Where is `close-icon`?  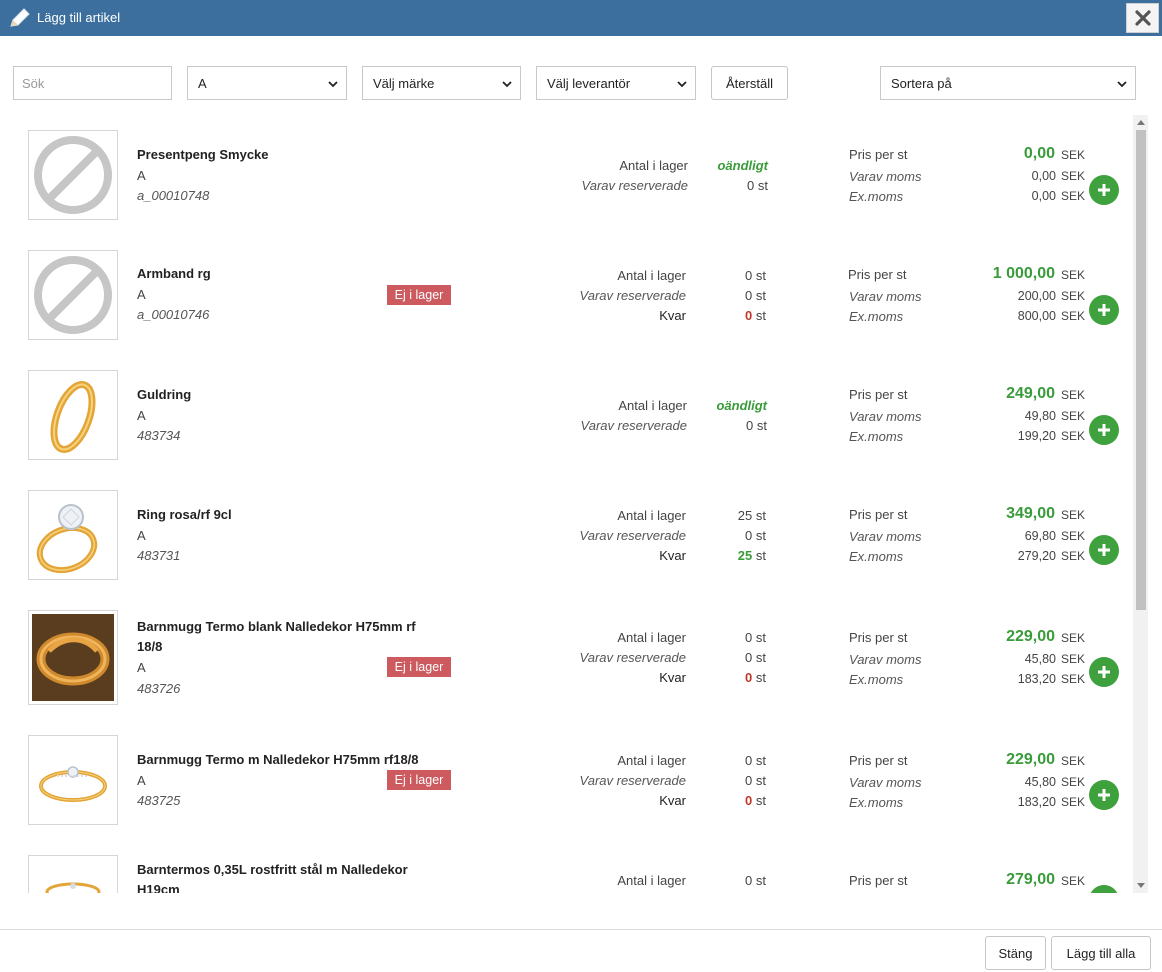
close-icon is located at coordinates (1142, 18).